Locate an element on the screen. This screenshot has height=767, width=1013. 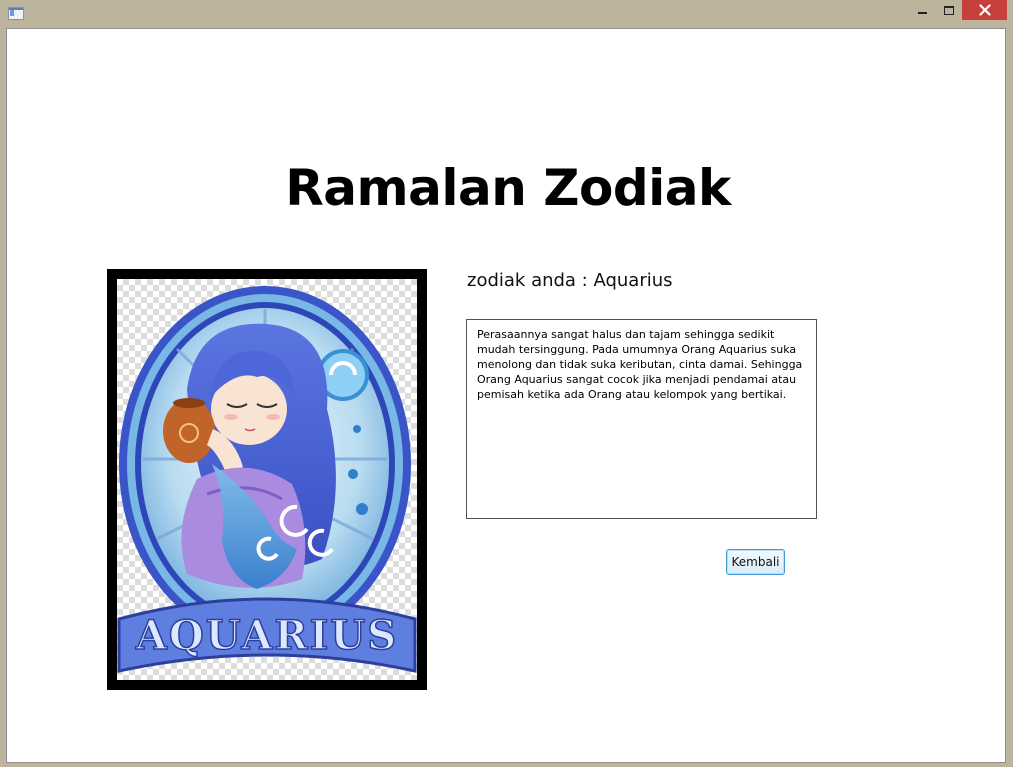
app-icon is located at coordinates (16, 13).